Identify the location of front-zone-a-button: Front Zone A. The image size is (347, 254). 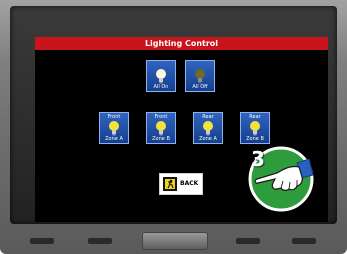
(114, 128).